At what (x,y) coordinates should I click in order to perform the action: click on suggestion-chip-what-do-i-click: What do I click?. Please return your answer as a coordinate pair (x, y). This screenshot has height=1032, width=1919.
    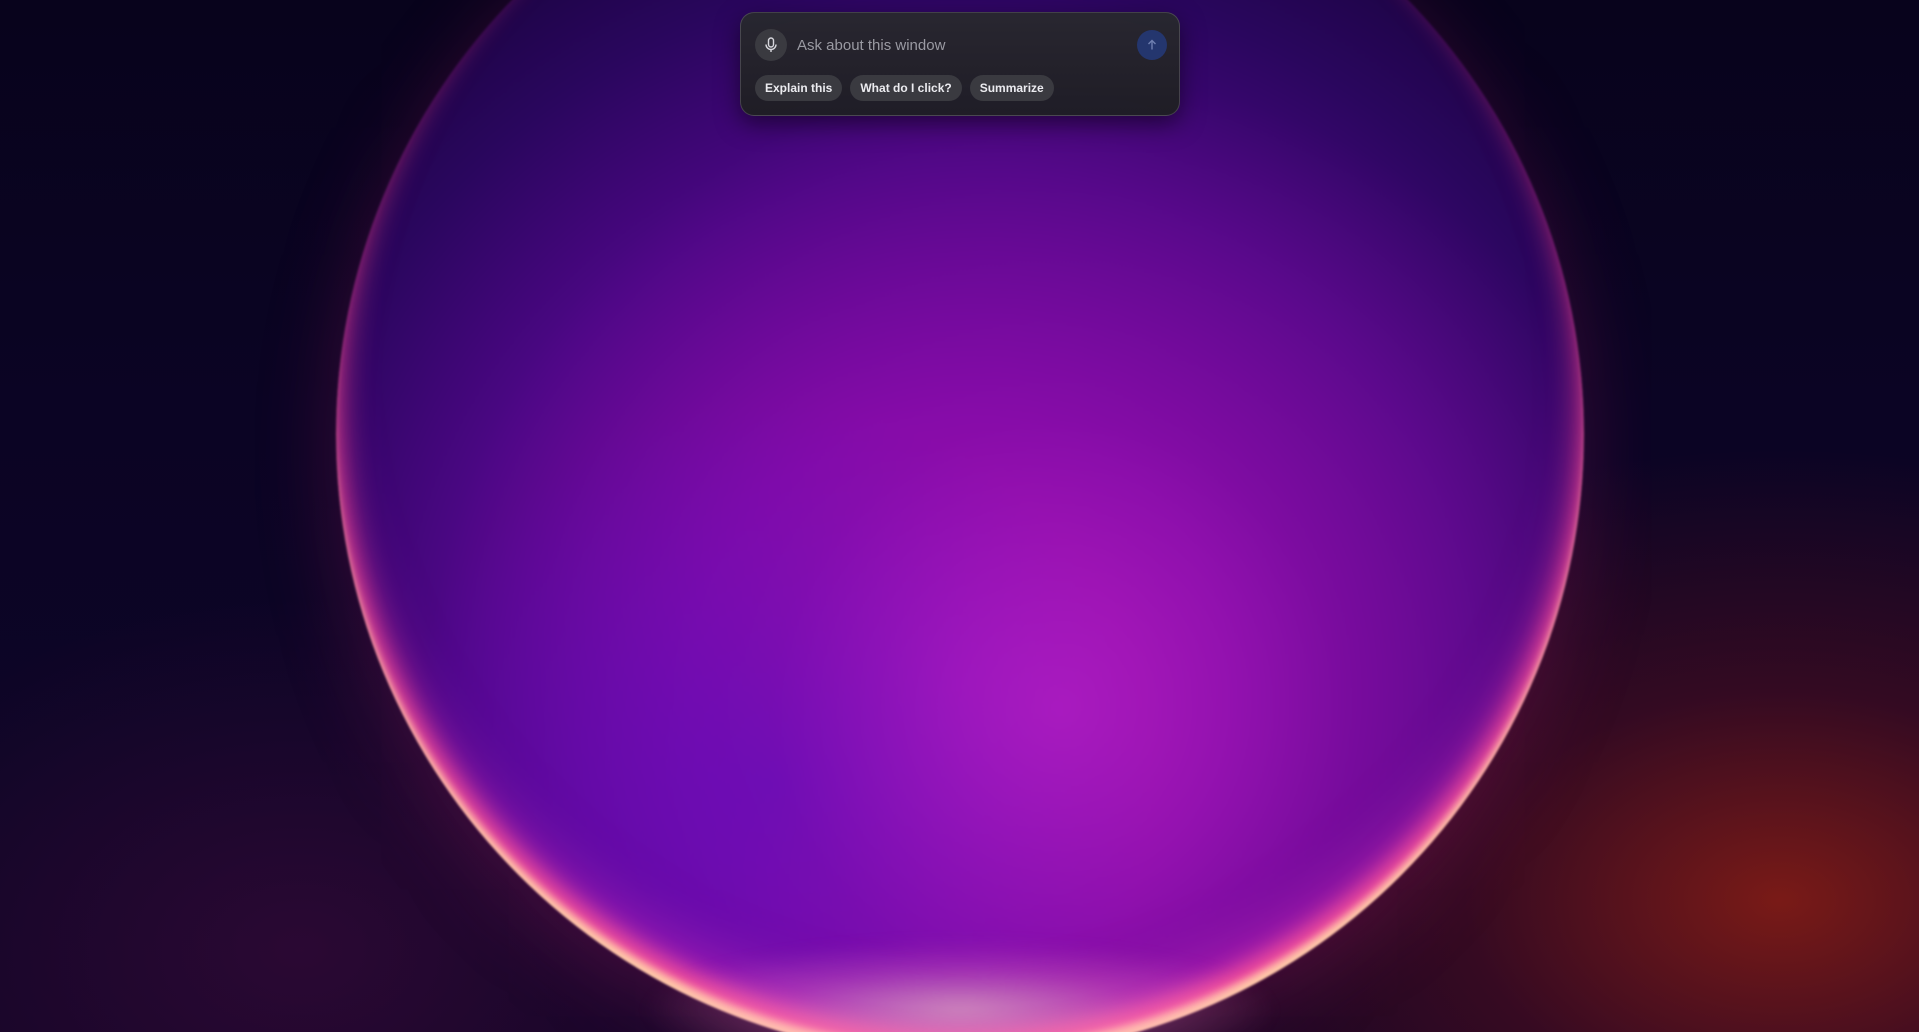
    Looking at the image, I should click on (906, 88).